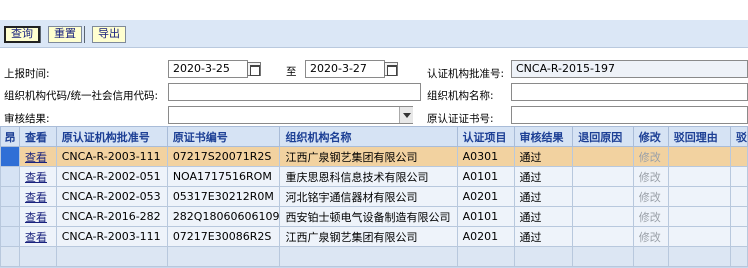 This screenshot has height=268, width=748. Describe the element at coordinates (460, 96) in the screenshot. I see `org-name-label: 组织机构名称:` at that location.